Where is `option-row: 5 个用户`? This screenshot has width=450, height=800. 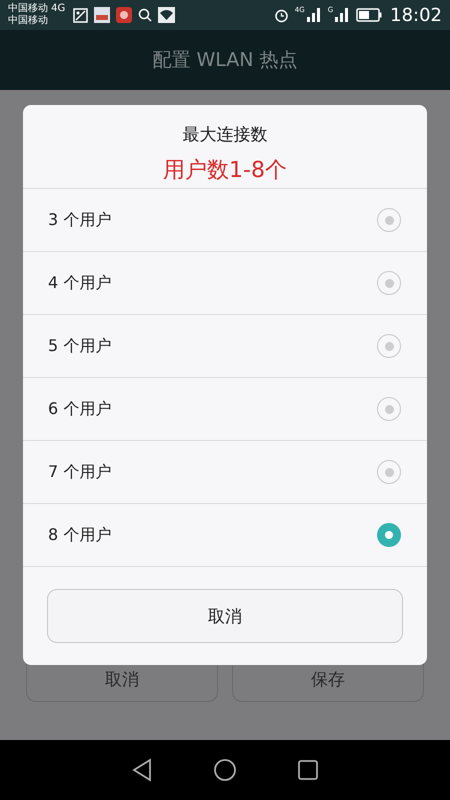 option-row: 5 个用户 is located at coordinates (225, 346).